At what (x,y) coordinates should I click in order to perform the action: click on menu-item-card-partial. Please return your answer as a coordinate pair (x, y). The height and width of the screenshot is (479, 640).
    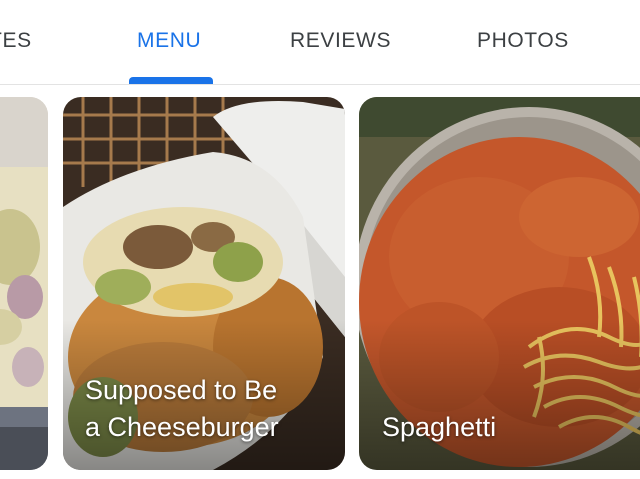
    Looking at the image, I should click on (24, 283).